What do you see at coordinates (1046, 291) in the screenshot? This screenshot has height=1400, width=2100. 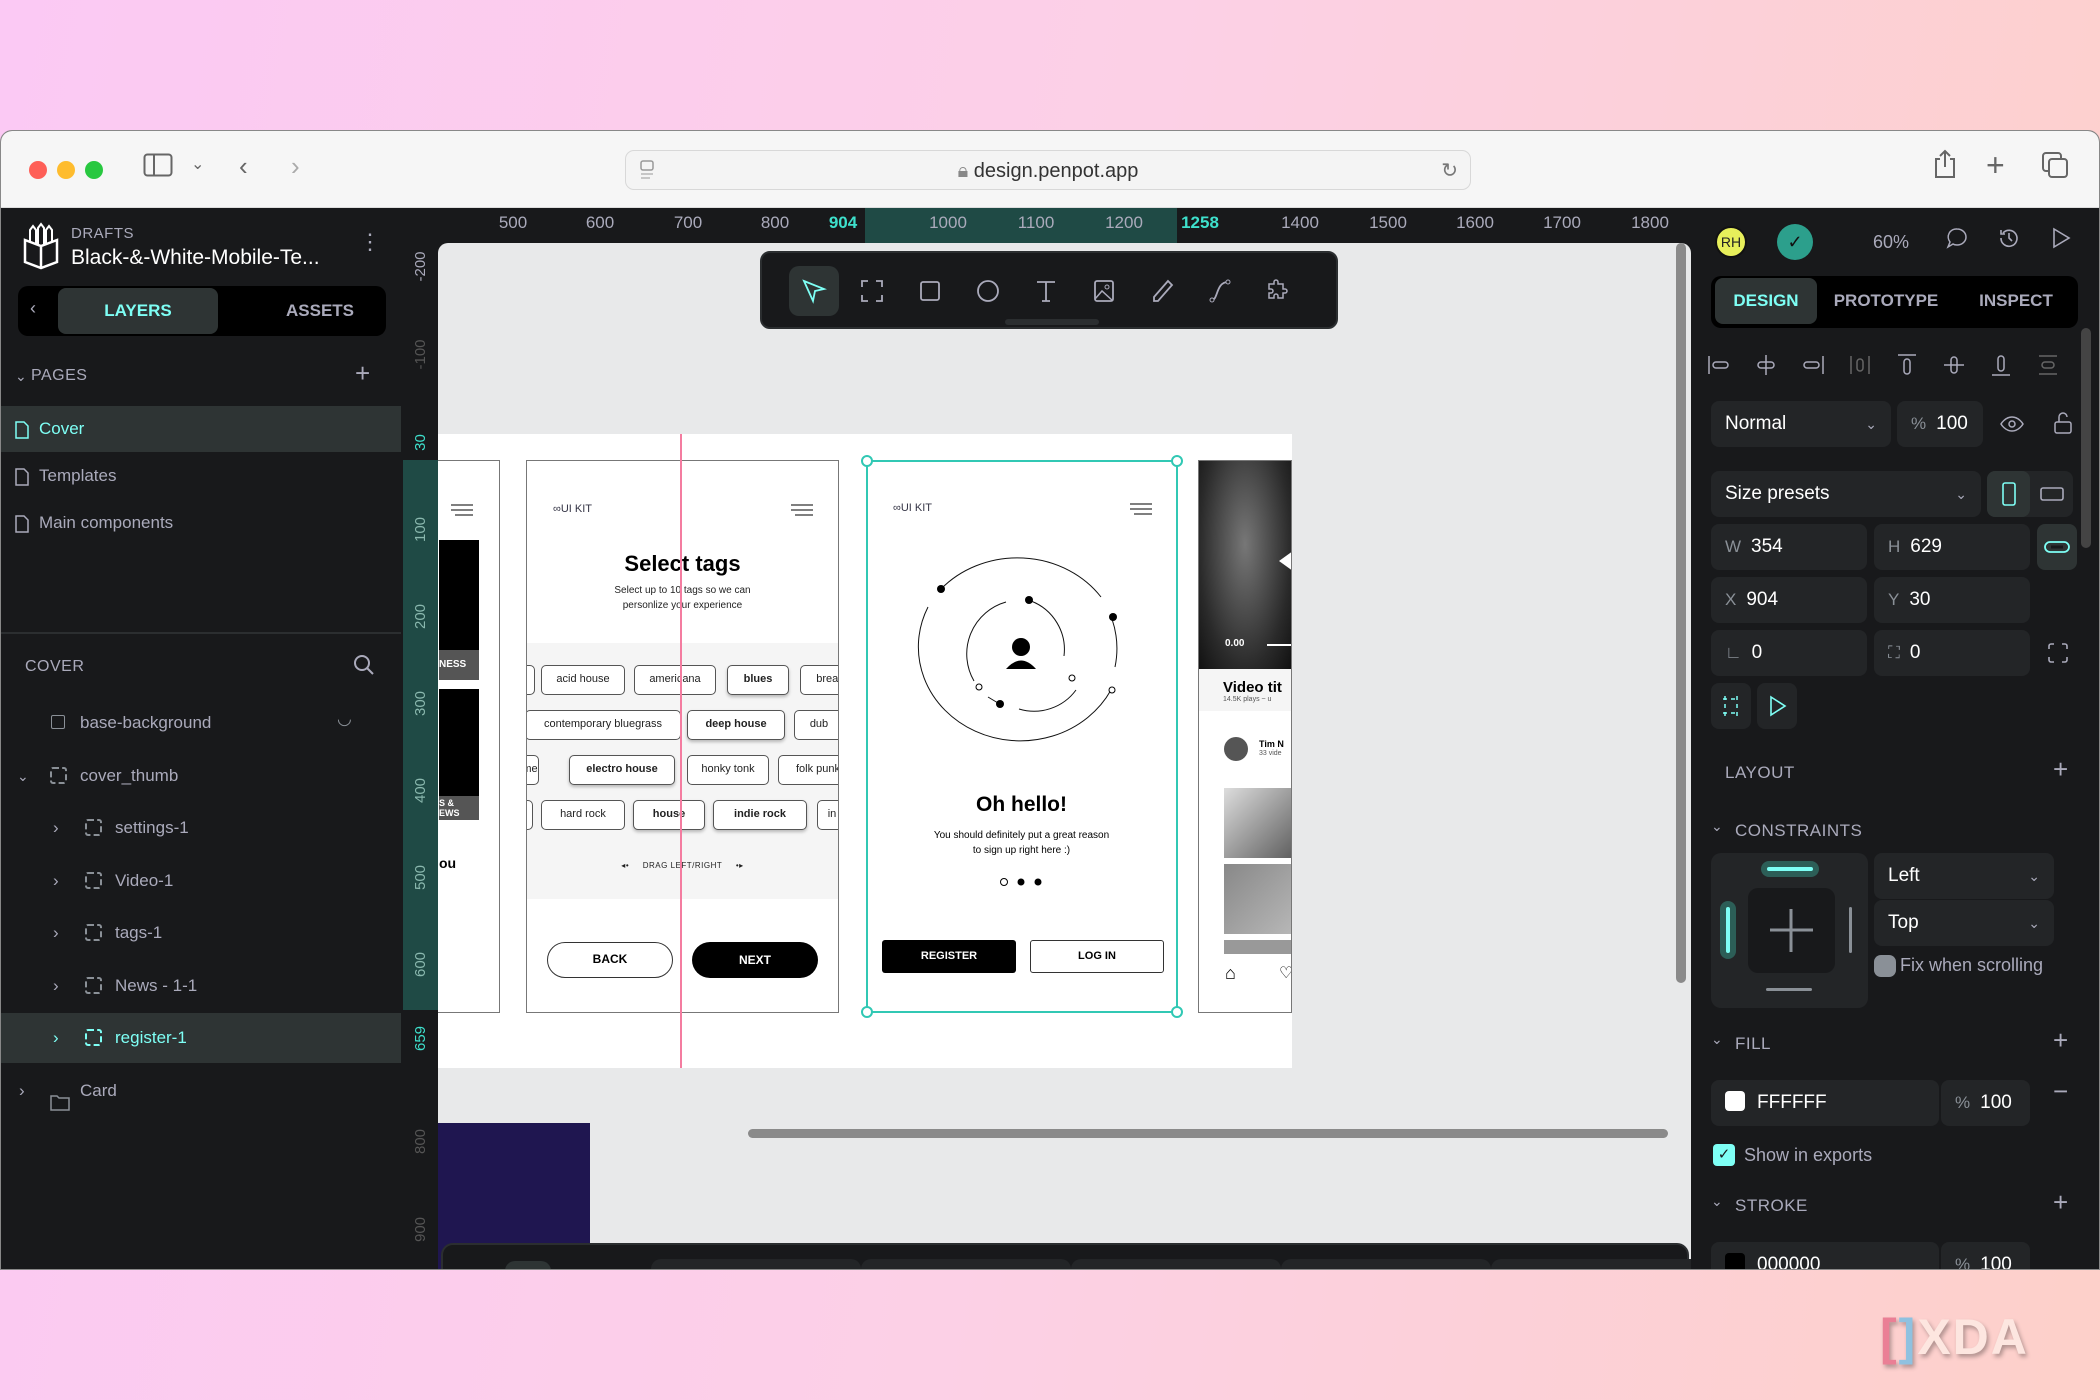 I see `text-tool-icon` at bounding box center [1046, 291].